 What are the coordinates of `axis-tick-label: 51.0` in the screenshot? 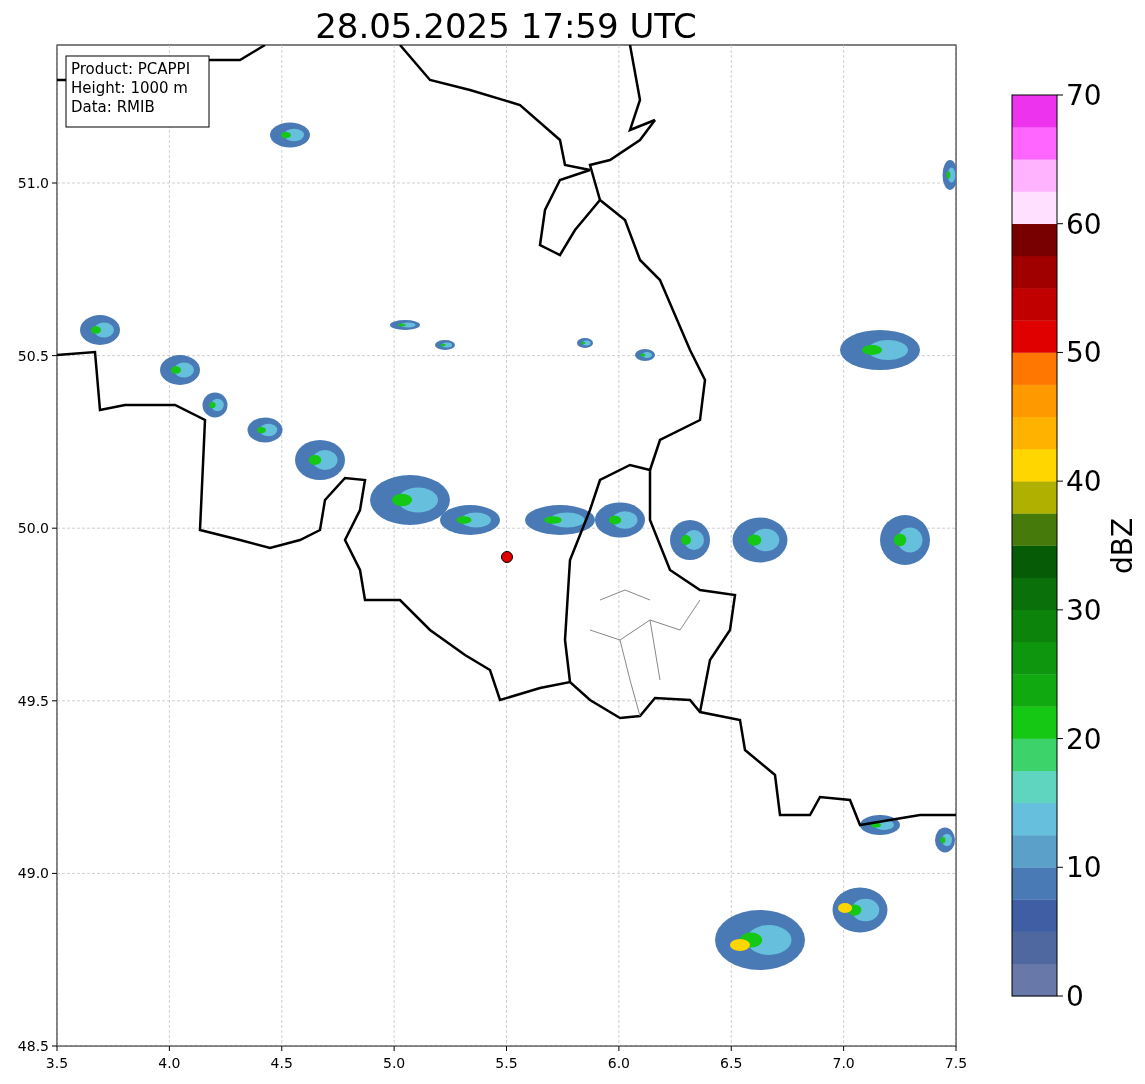 It's located at (33, 183).